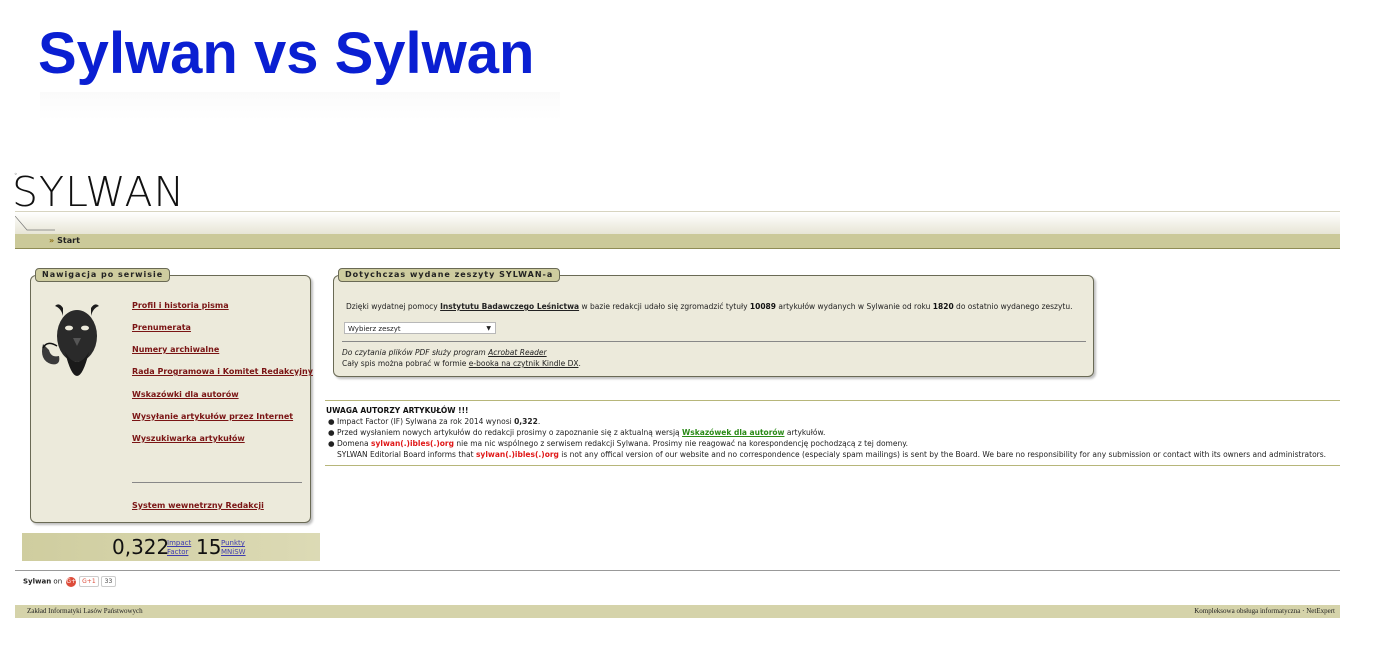 This screenshot has height=649, width=1376. I want to click on notice-heading: UWAGA AUTORZY ARTYKUŁÓW !!!, so click(397, 410).